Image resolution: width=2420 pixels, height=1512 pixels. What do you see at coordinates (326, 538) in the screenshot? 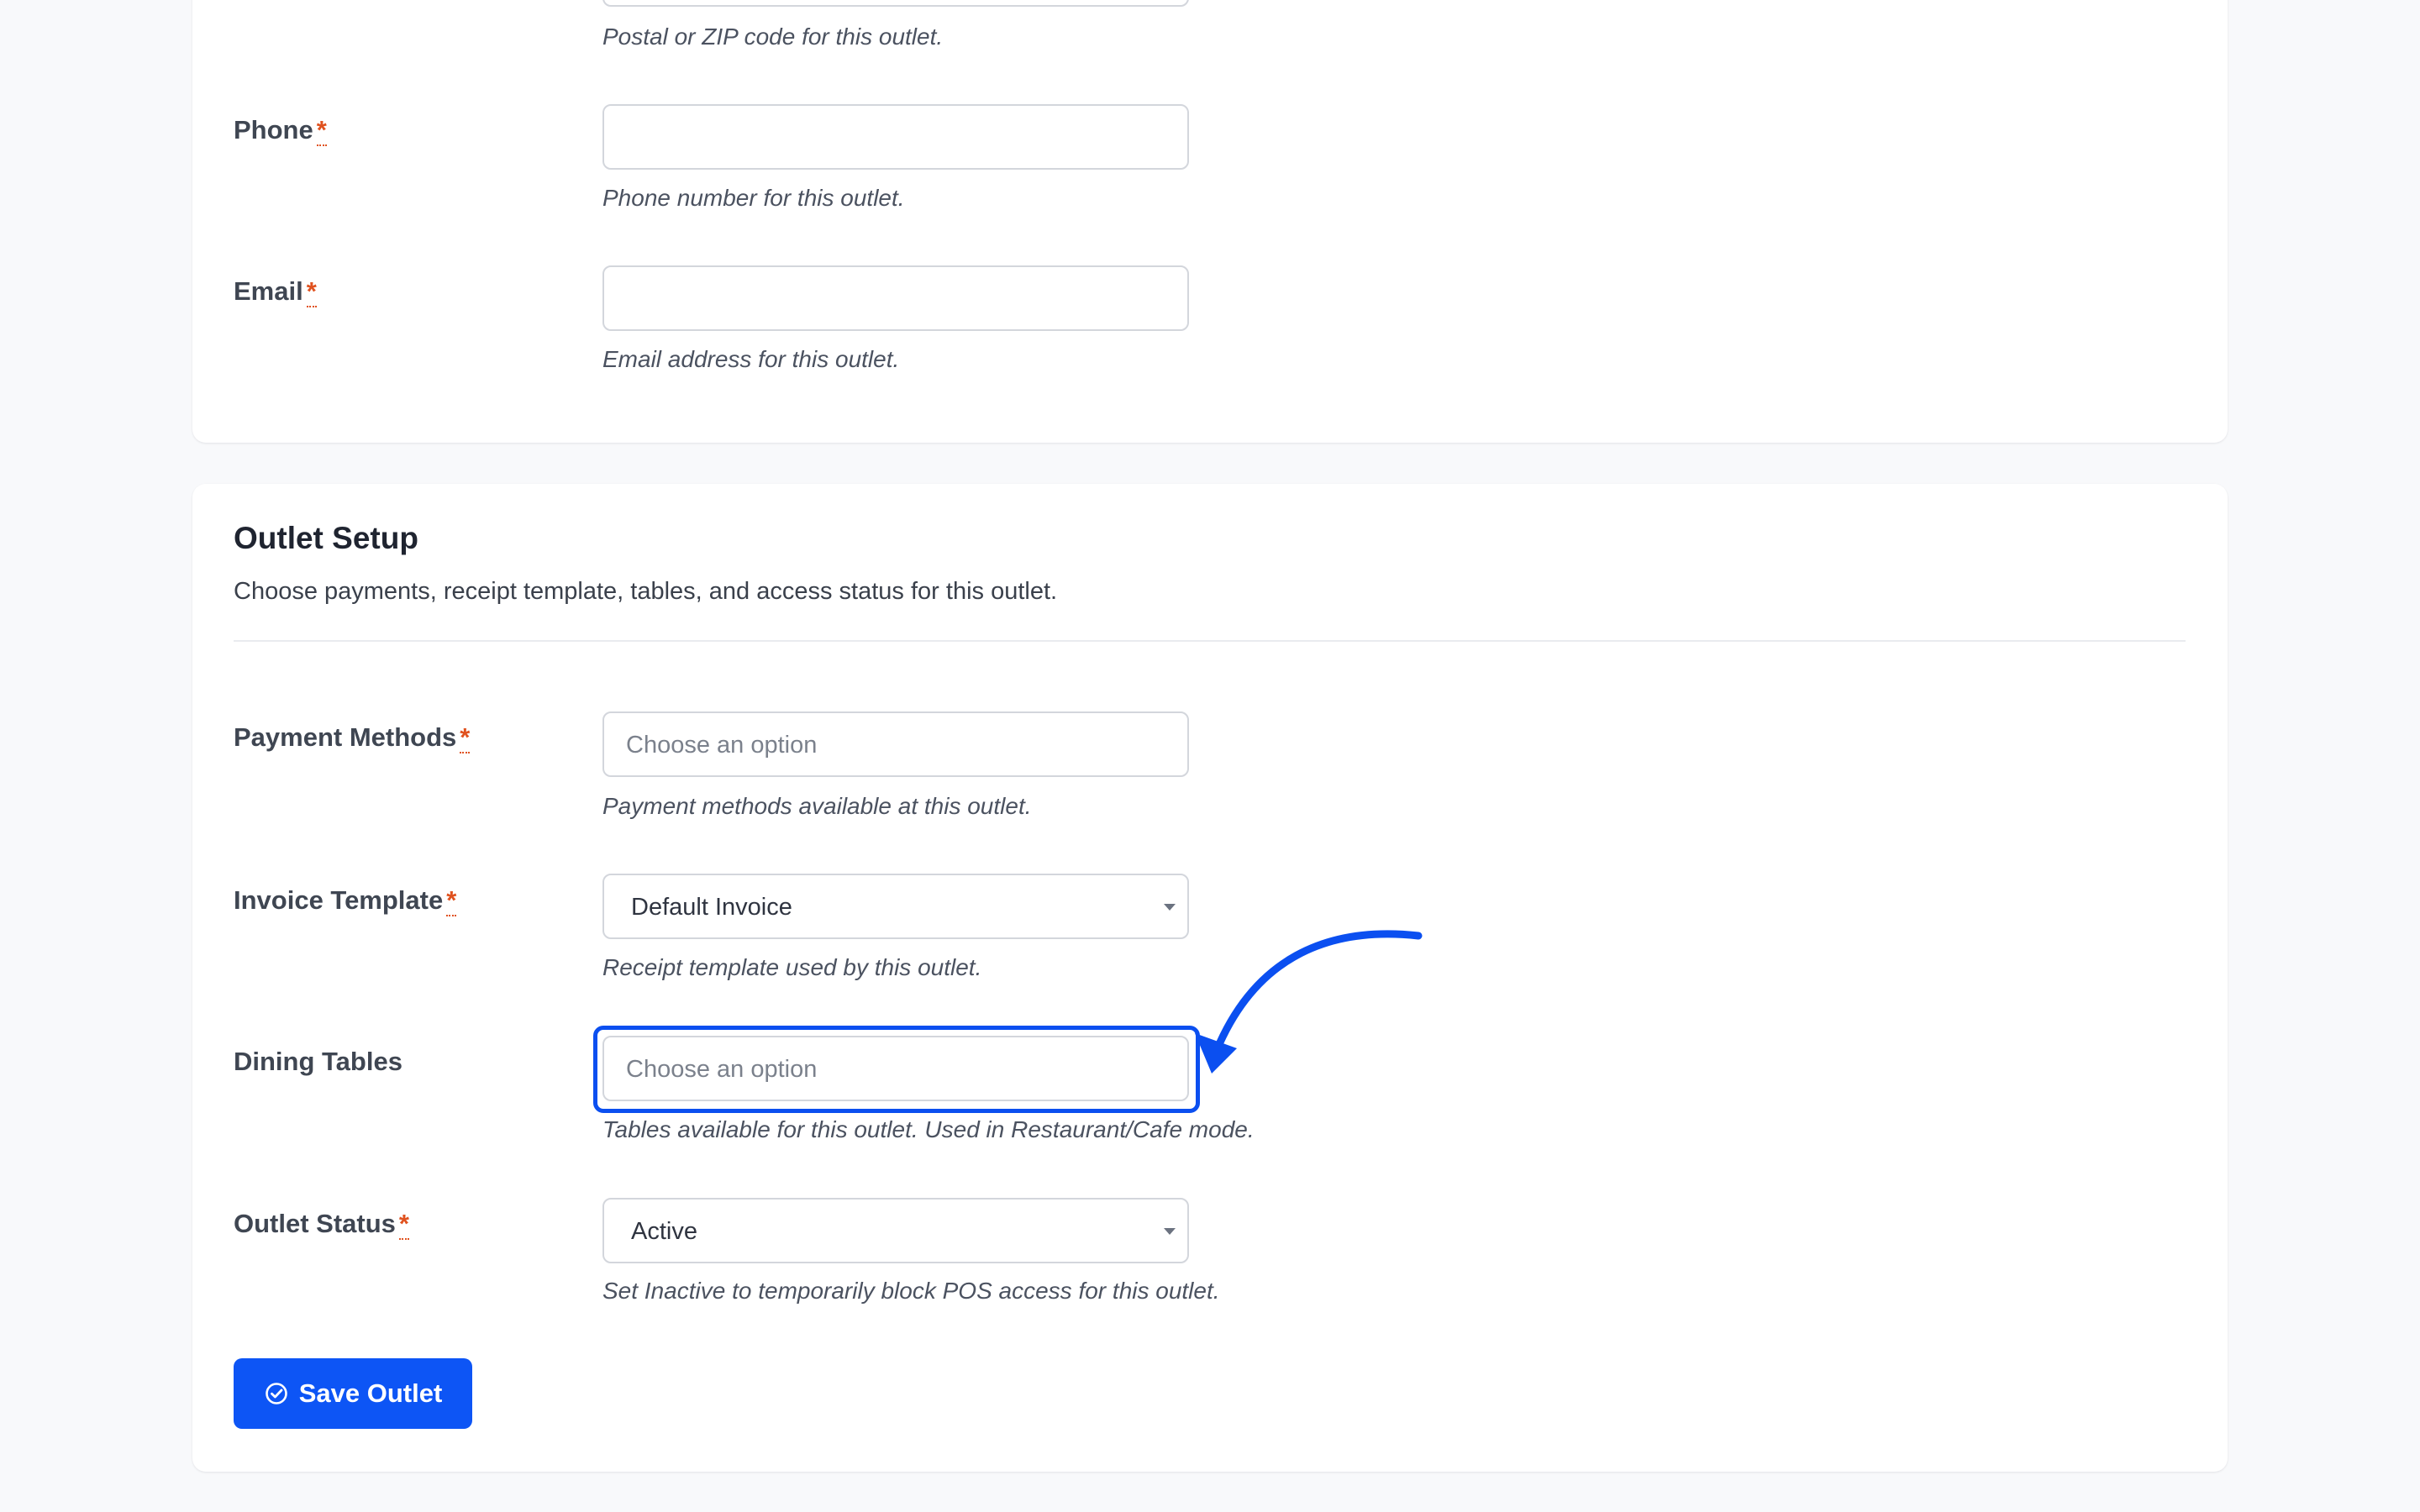
I see `section-title: Outlet Setup` at bounding box center [326, 538].